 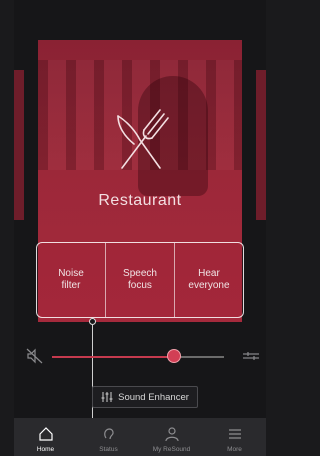 I want to click on program-name: Restaurant, so click(x=140, y=200).